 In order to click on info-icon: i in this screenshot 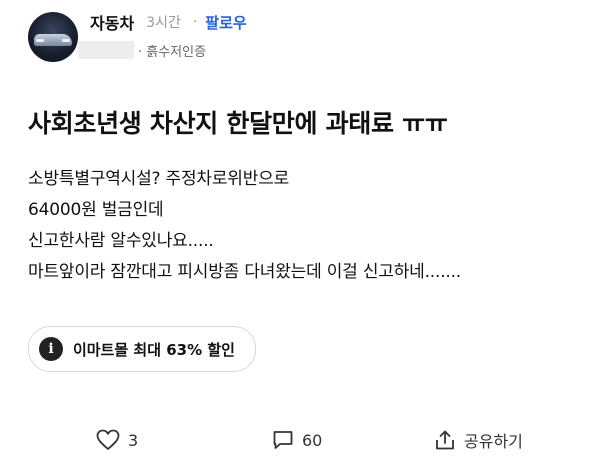, I will do `click(51, 349)`.